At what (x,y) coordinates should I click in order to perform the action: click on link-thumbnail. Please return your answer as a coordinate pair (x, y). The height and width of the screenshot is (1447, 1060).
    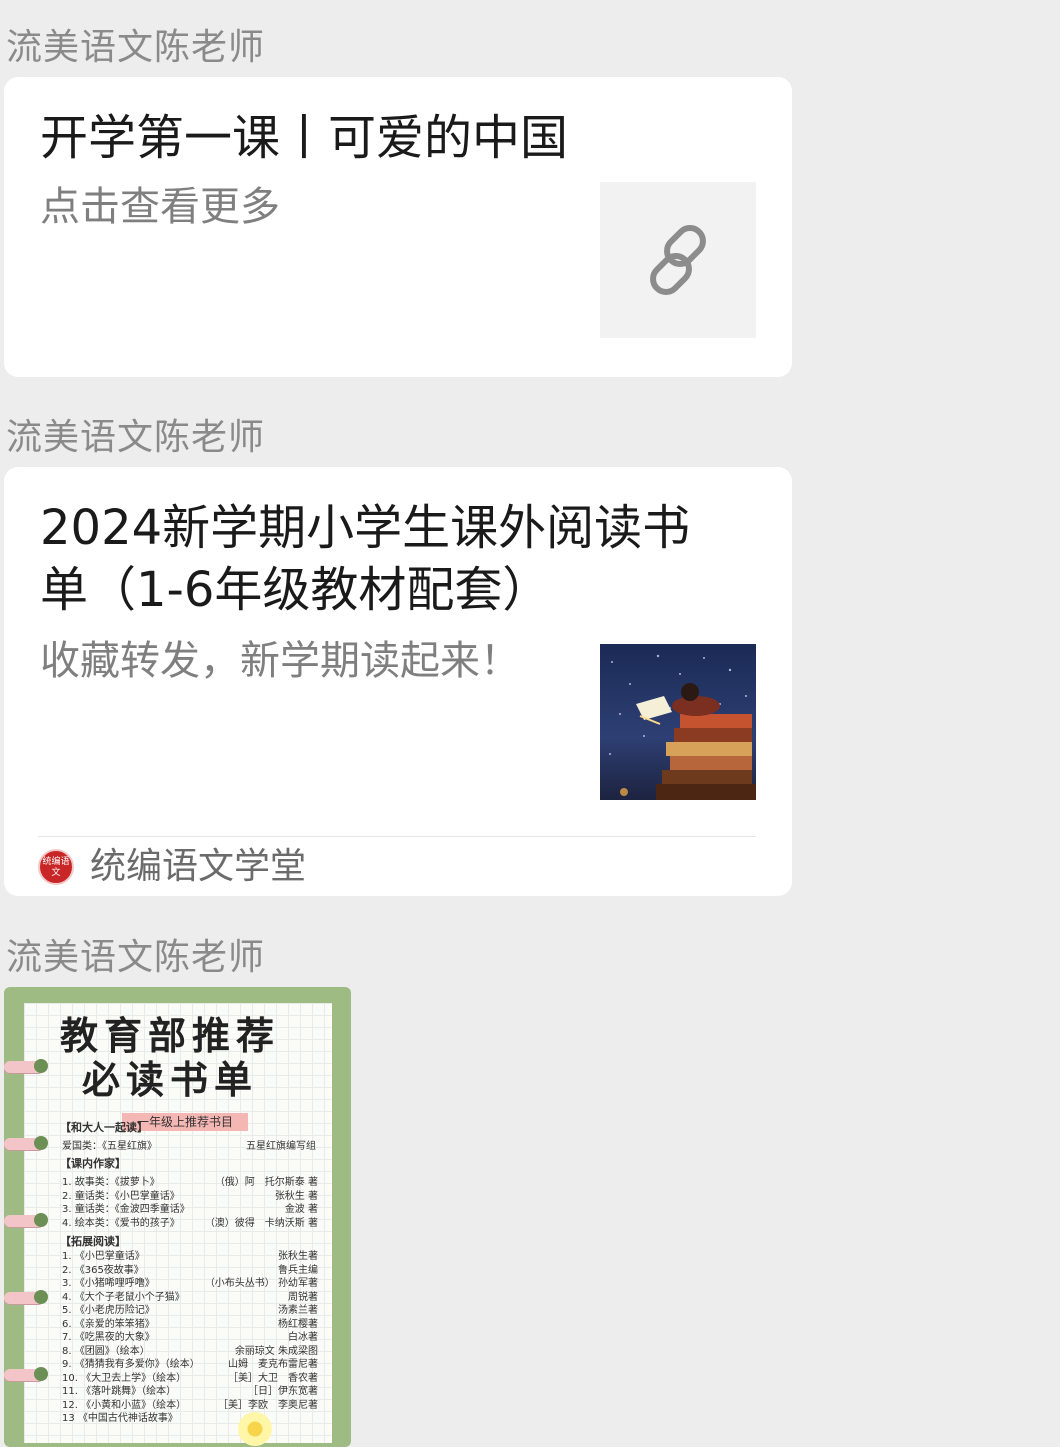
    Looking at the image, I should click on (678, 260).